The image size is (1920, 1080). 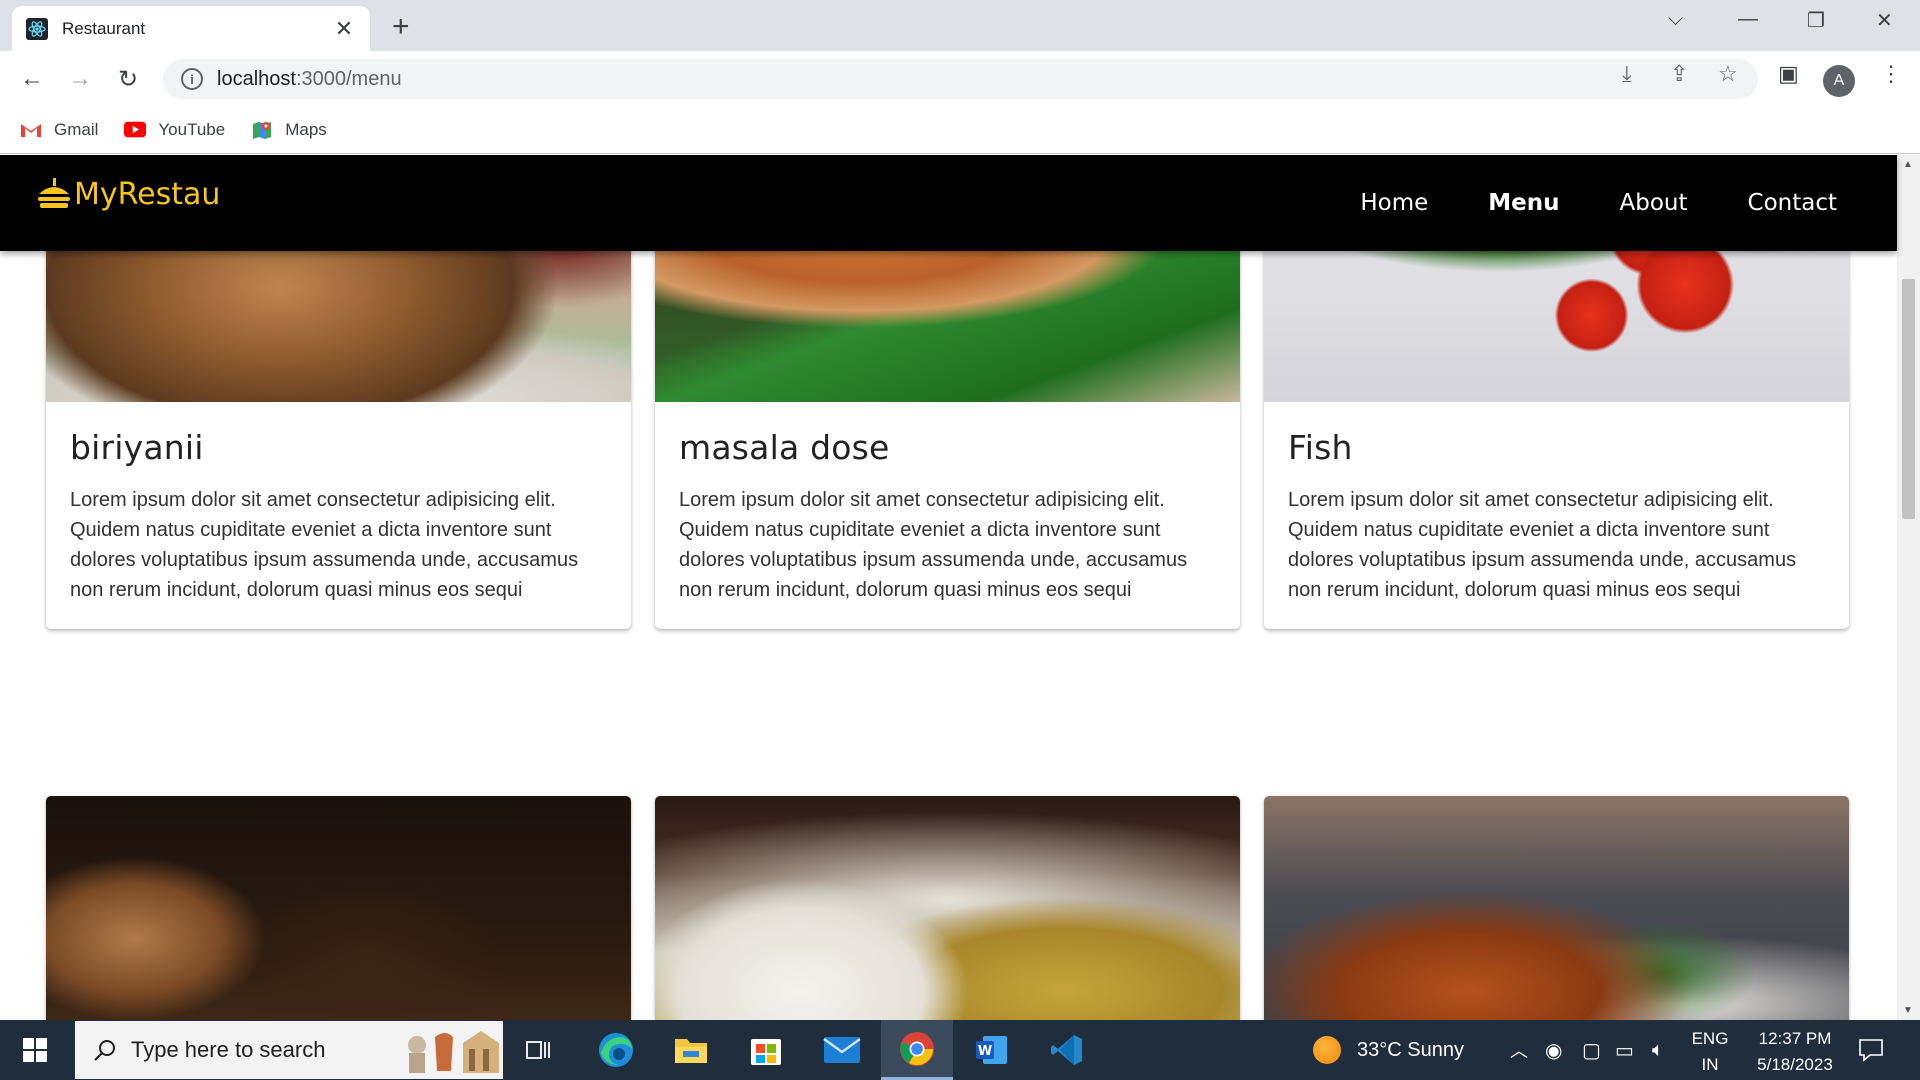 I want to click on close-tab-icon: ✕, so click(x=344, y=29).